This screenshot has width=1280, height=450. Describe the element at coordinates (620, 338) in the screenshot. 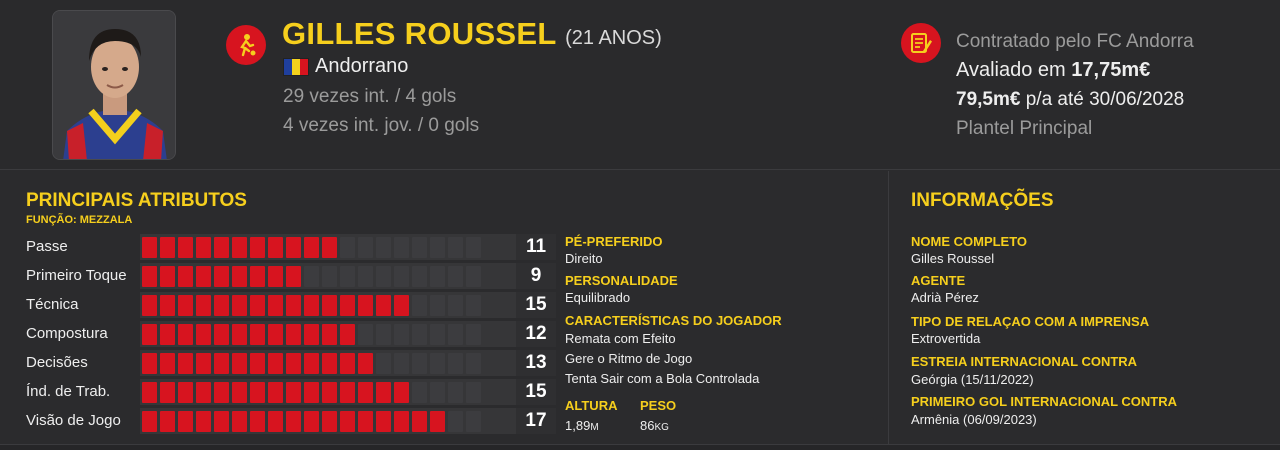

I see `trait-item: Remata com Efeito` at that location.